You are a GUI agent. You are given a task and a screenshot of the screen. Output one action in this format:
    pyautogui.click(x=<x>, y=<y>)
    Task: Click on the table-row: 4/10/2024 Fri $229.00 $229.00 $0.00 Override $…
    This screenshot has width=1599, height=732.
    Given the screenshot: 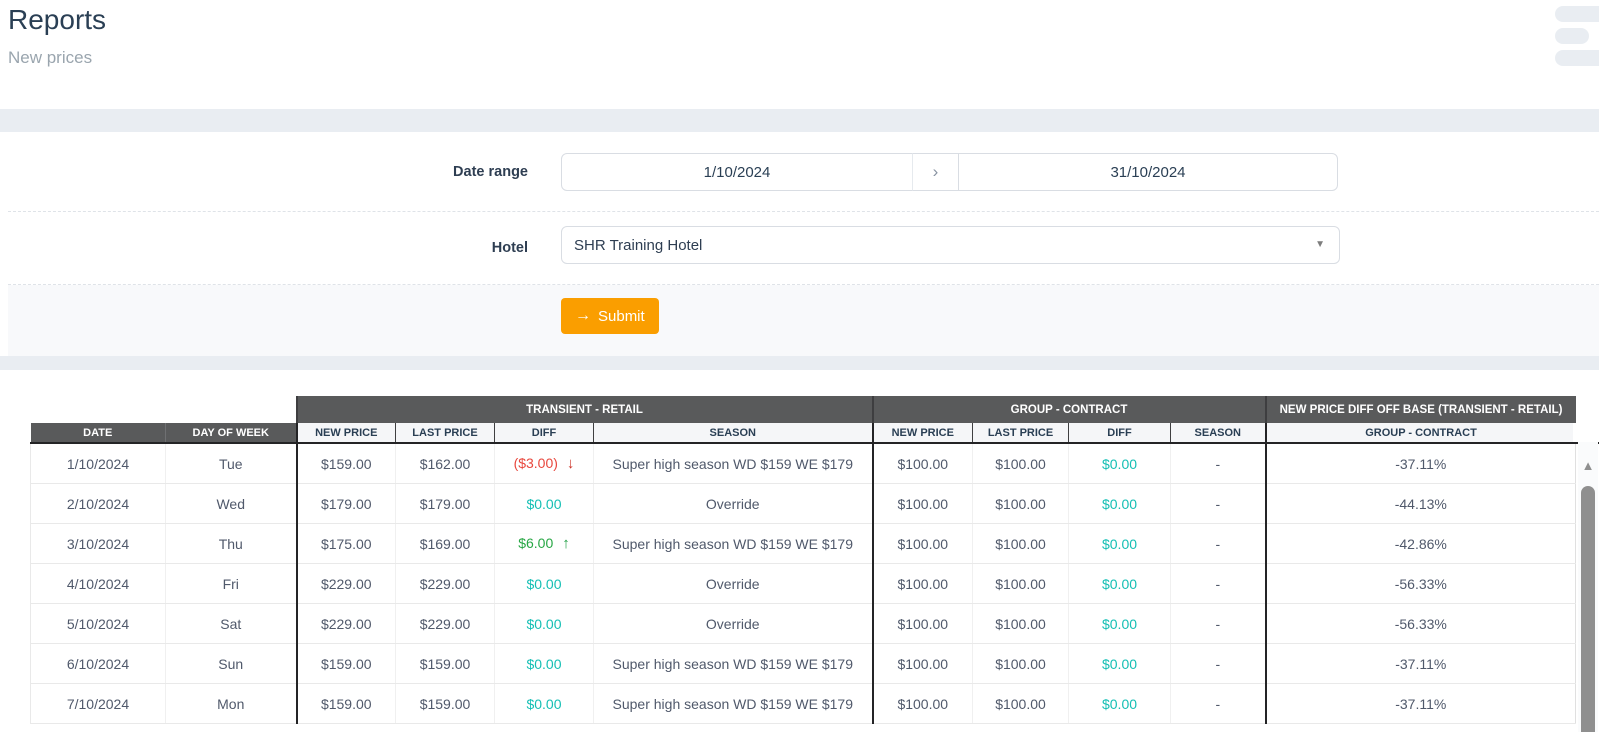 What is the action you would take?
    pyautogui.click(x=803, y=583)
    